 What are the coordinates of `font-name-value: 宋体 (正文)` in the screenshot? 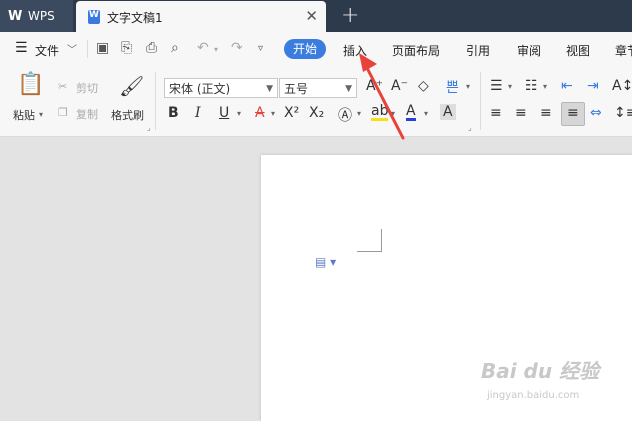 It's located at (200, 89).